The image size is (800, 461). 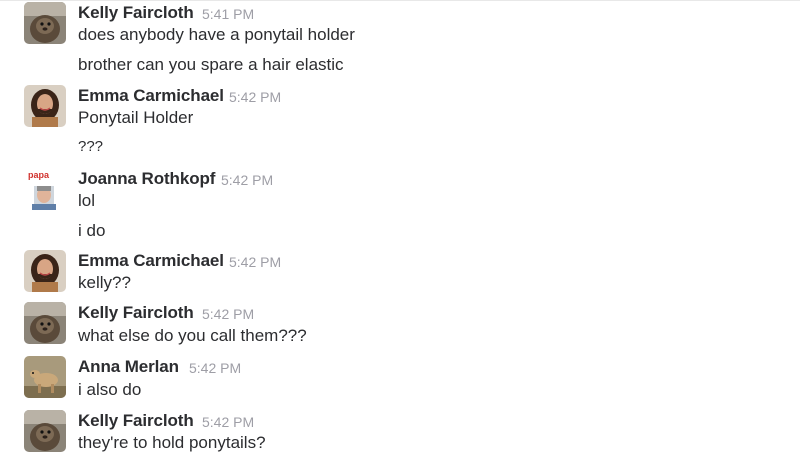 I want to click on message-text: brother can you spare a hair elastic, so click(x=211, y=64).